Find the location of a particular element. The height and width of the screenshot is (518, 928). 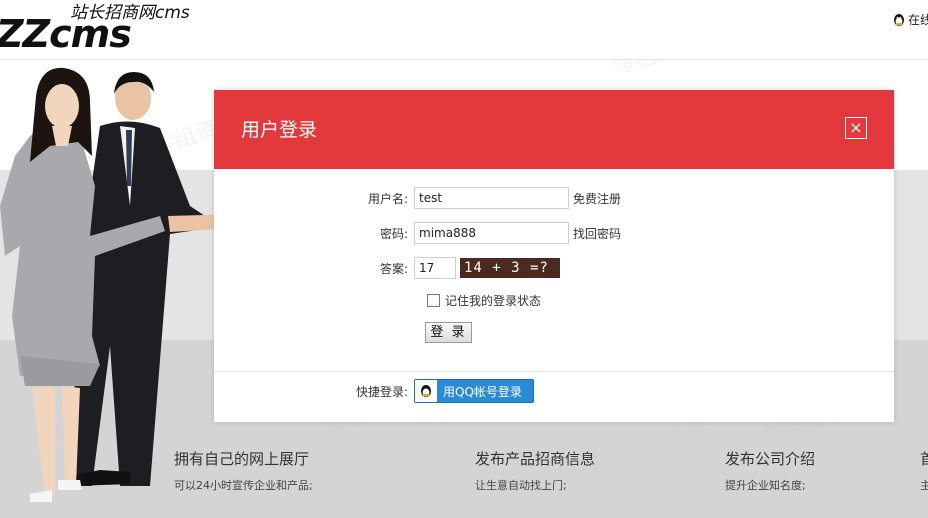

feature-company-intro: 发布公司介绍 提升企业知名度; is located at coordinates (770, 471).